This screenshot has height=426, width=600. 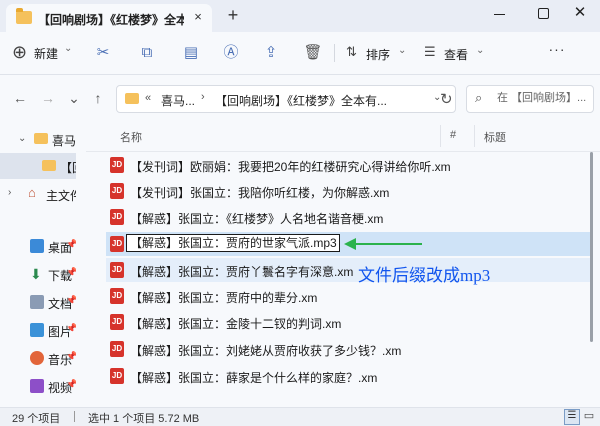 I want to click on file-list-scrollbar, so click(x=591, y=247).